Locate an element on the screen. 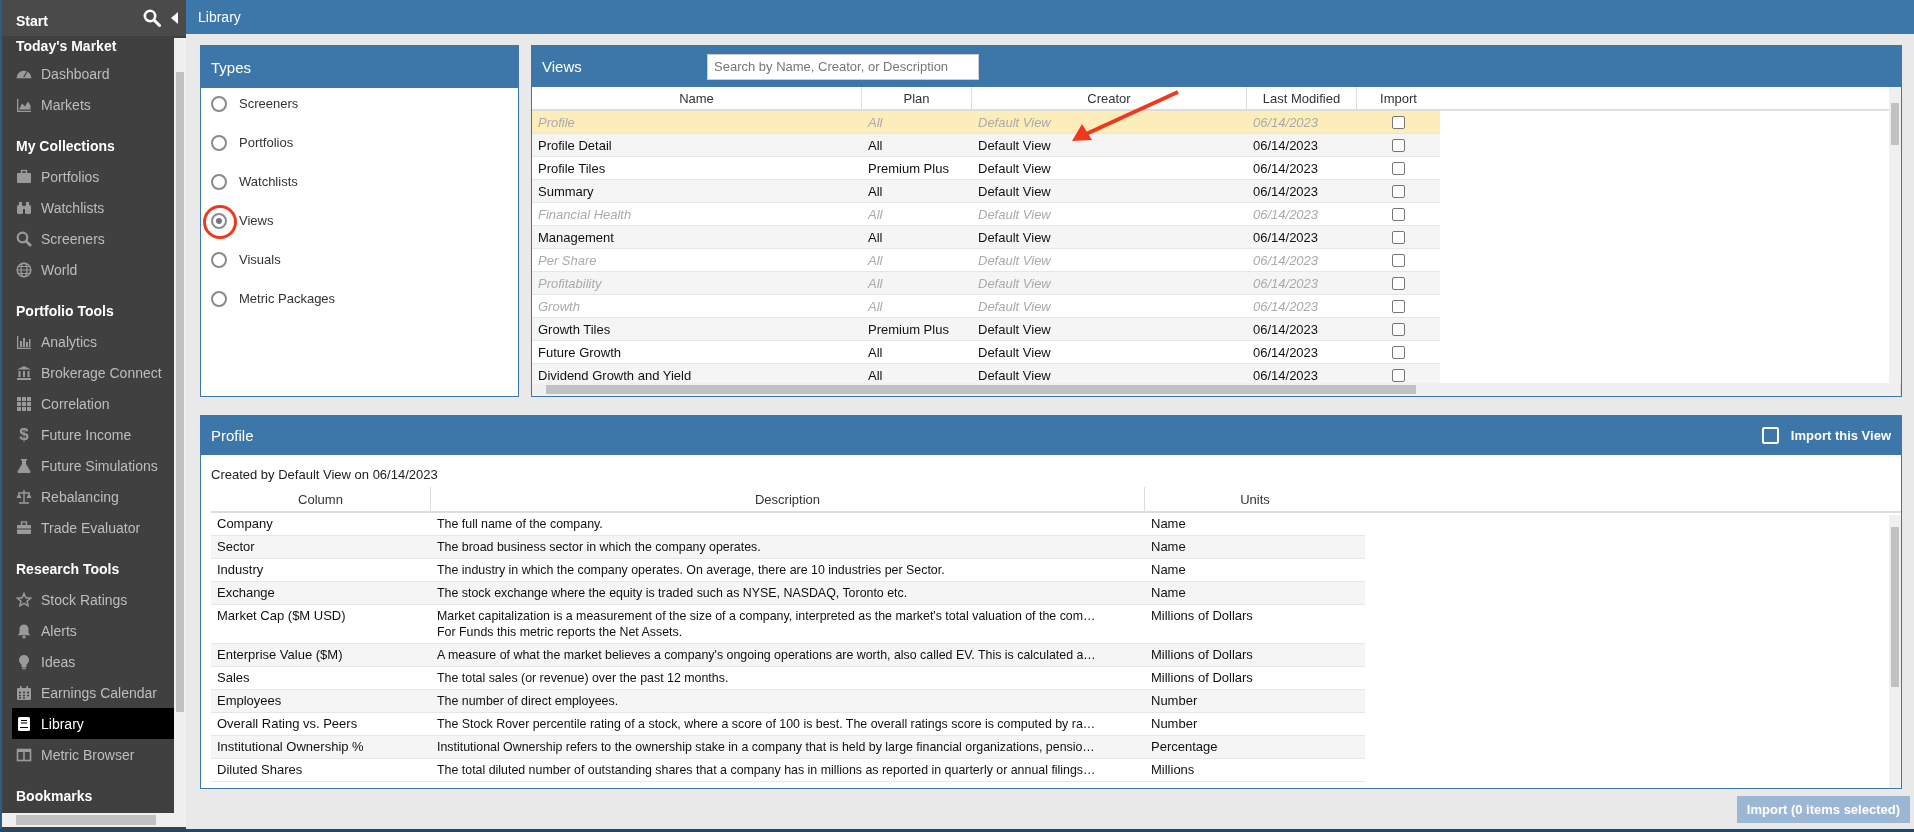 Image resolution: width=1914 pixels, height=832 pixels. table-row: Growth Tiles Premium Plus Default View 06/14/2023 is located at coordinates (986, 329).